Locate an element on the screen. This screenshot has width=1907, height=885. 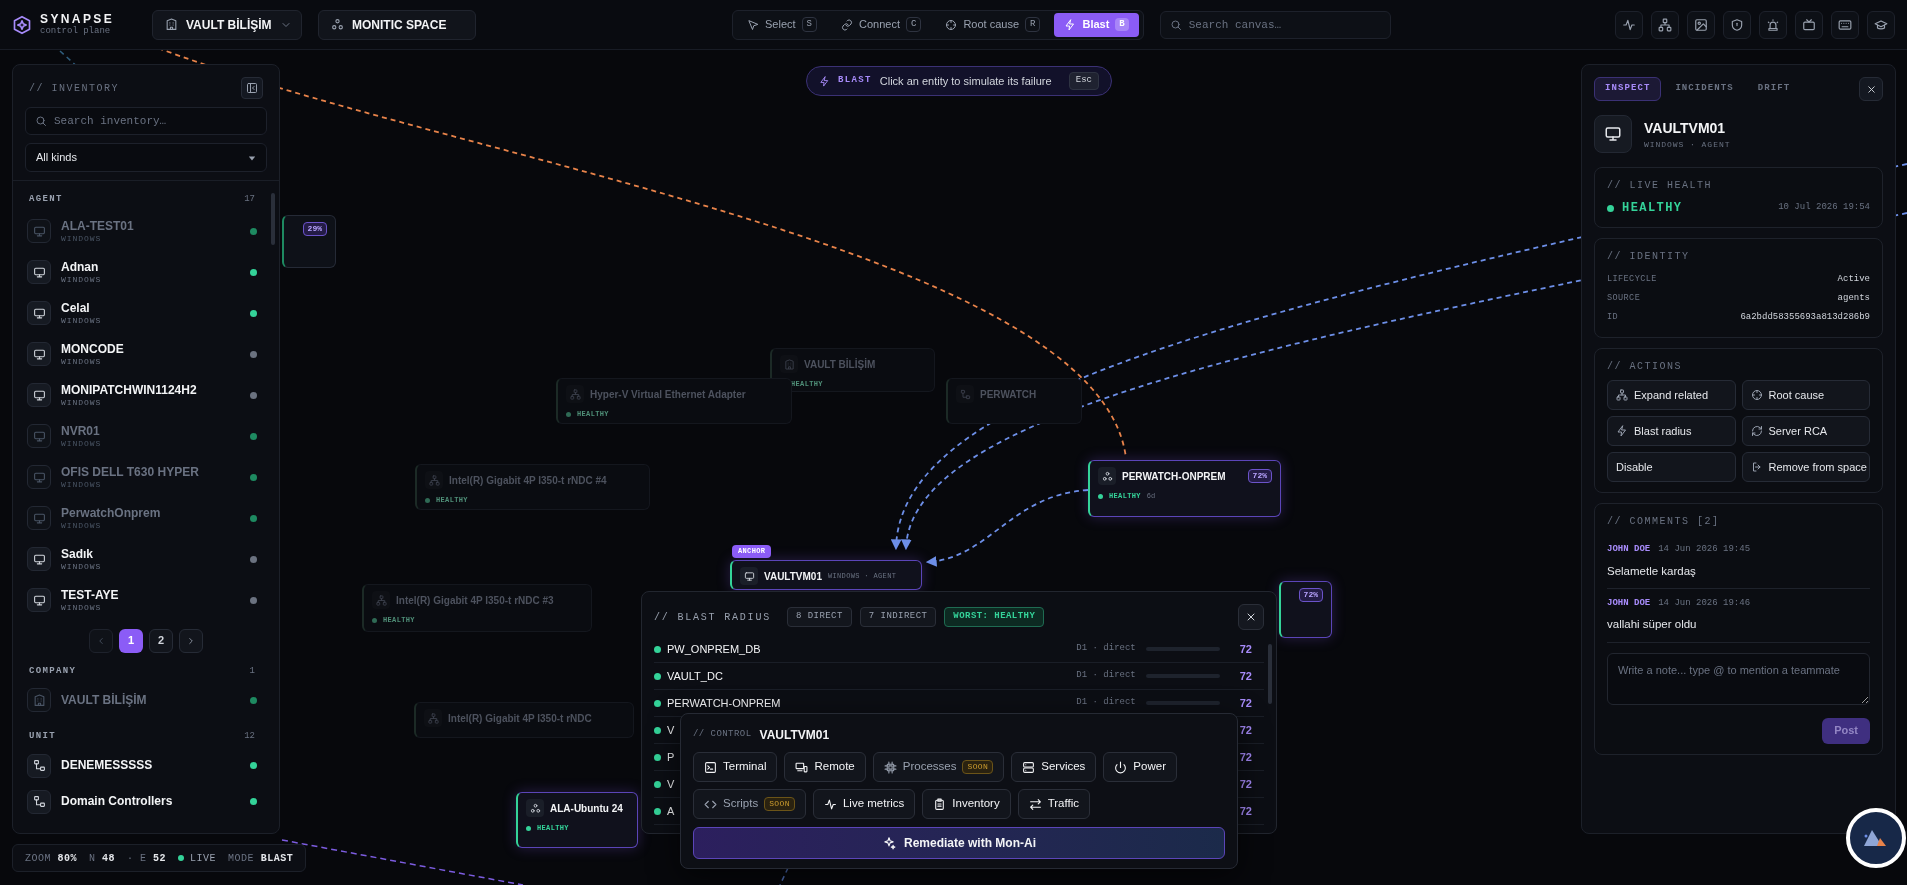
lightning-icon is located at coordinates (1622, 431).